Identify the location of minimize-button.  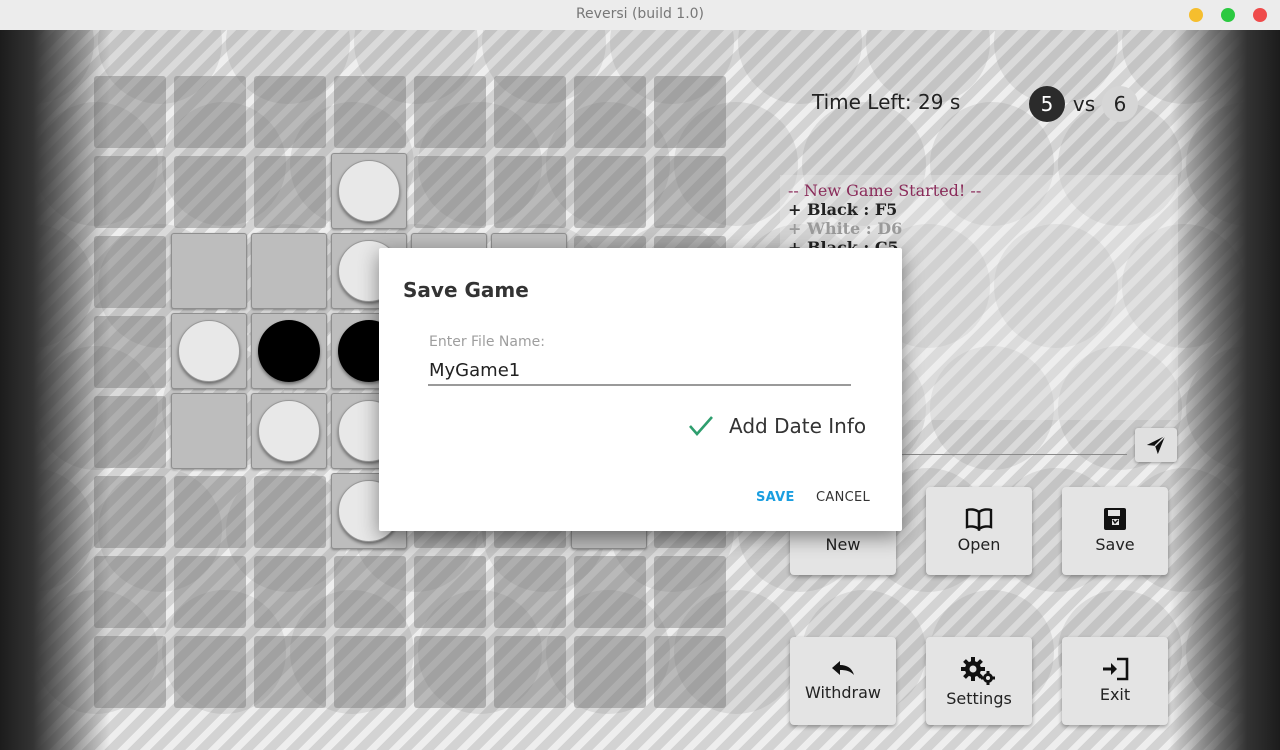
(1196, 15).